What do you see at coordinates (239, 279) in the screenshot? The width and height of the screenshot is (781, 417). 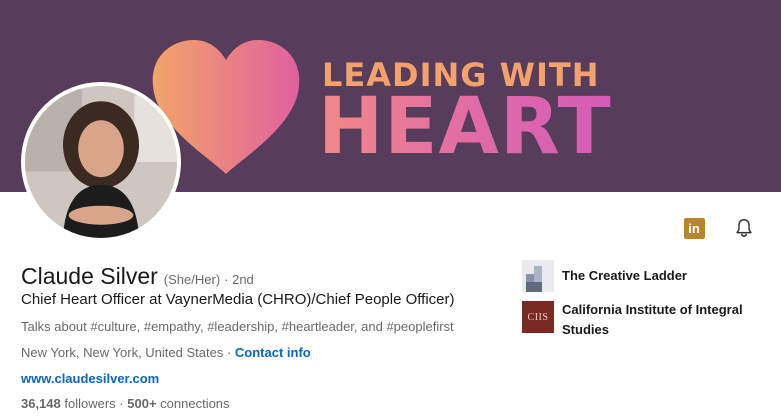 I see `connection-degree: · 2nd` at bounding box center [239, 279].